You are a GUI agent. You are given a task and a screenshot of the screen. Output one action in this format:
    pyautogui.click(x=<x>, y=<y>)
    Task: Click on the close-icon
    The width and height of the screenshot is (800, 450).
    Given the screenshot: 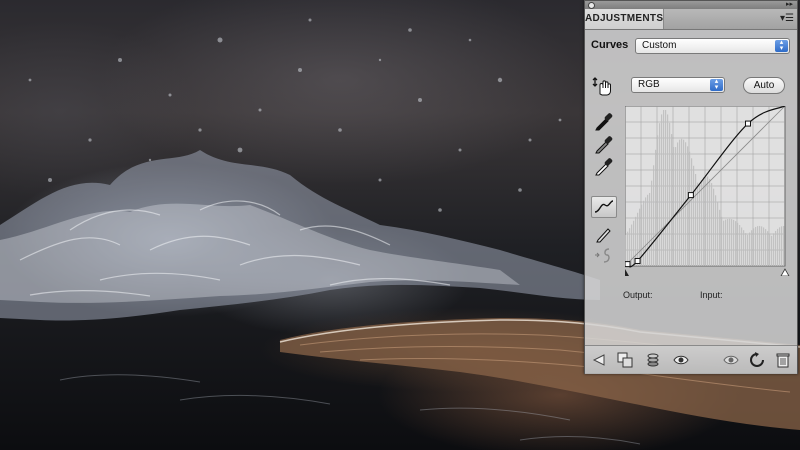 What is the action you would take?
    pyautogui.click(x=591, y=5)
    